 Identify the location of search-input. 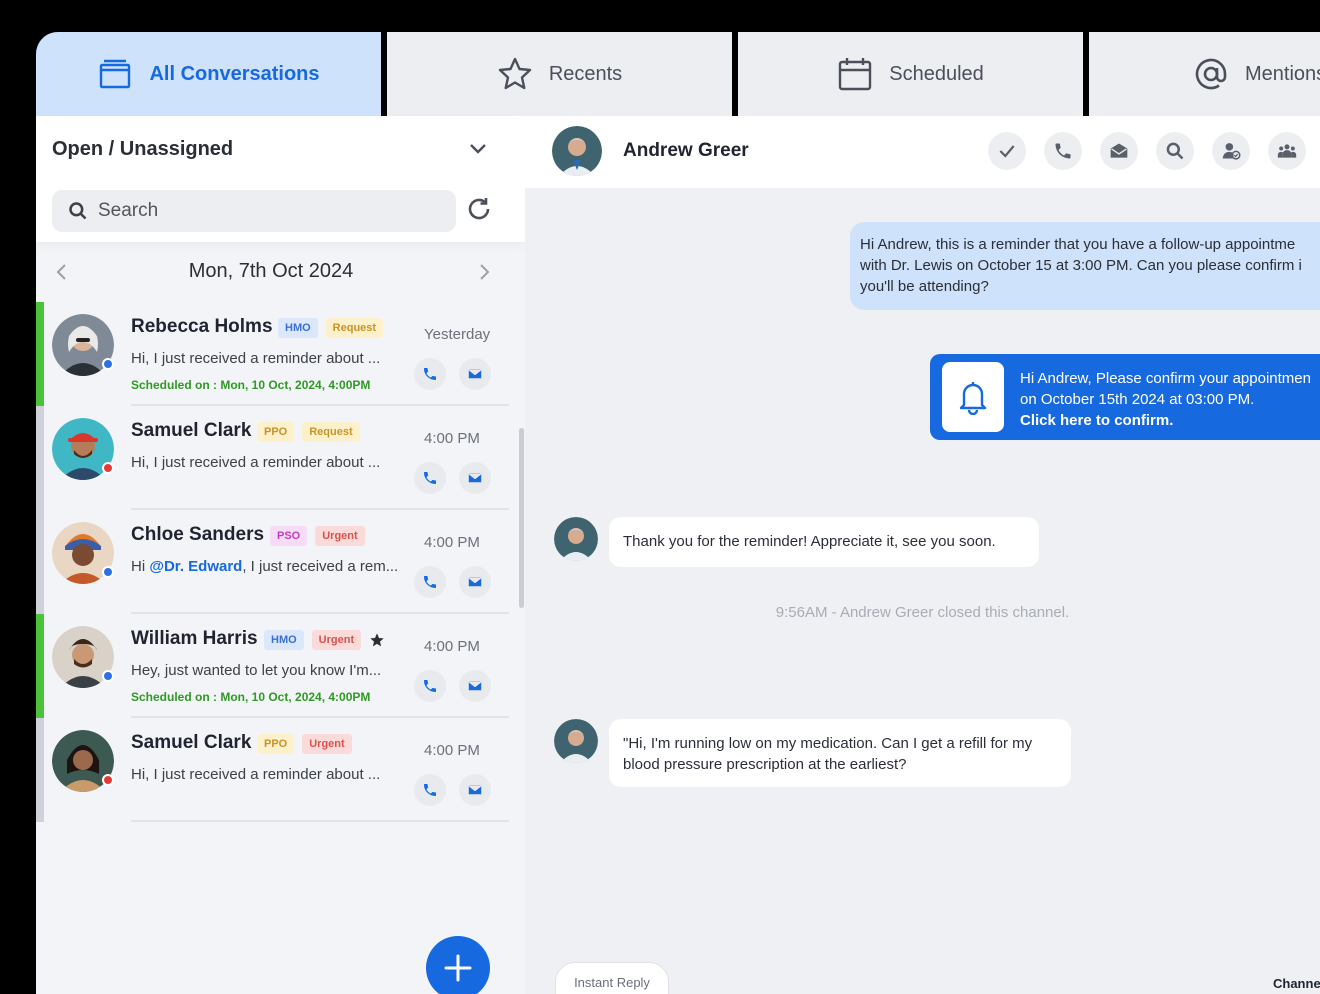
(258, 211).